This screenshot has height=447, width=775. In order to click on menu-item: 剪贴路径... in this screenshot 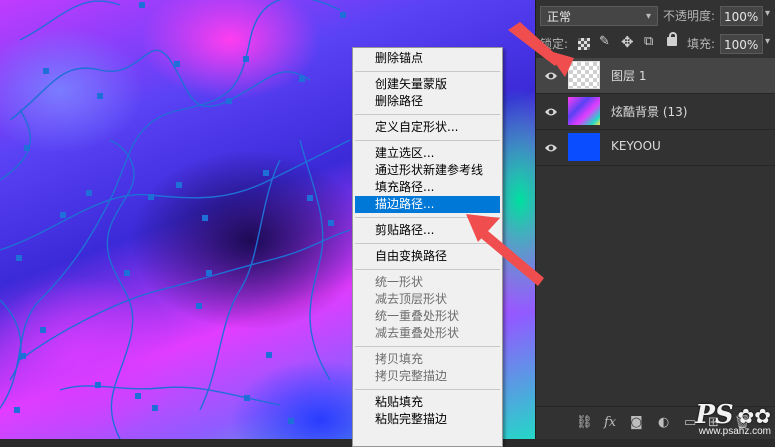, I will do `click(427, 230)`.